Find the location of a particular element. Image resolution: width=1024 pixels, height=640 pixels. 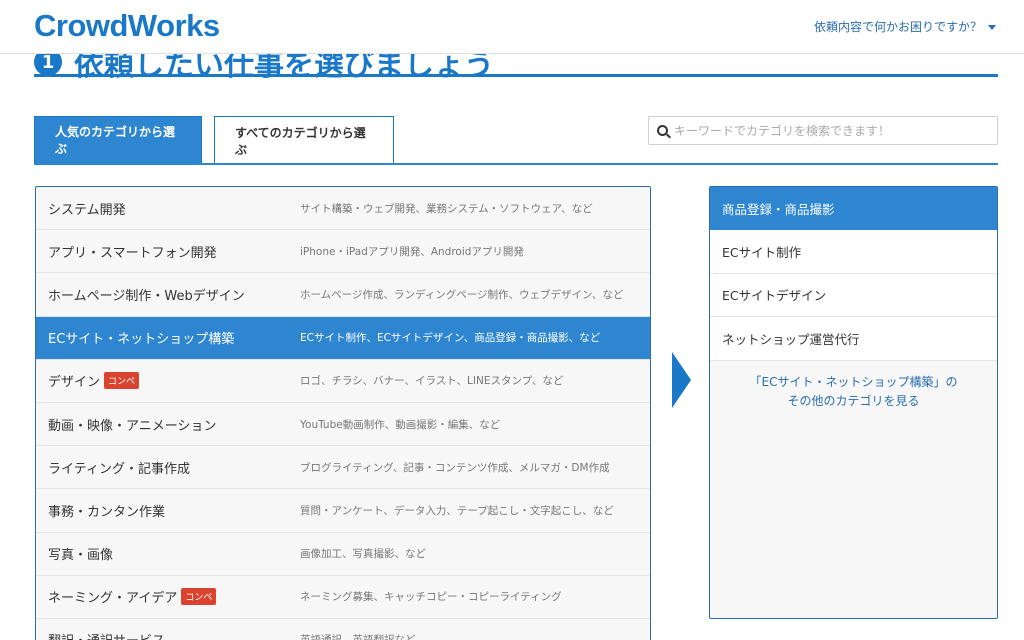

category-row: 翻訳・通訳サービス 英語通訳、英語翻訳など is located at coordinates (343, 629).